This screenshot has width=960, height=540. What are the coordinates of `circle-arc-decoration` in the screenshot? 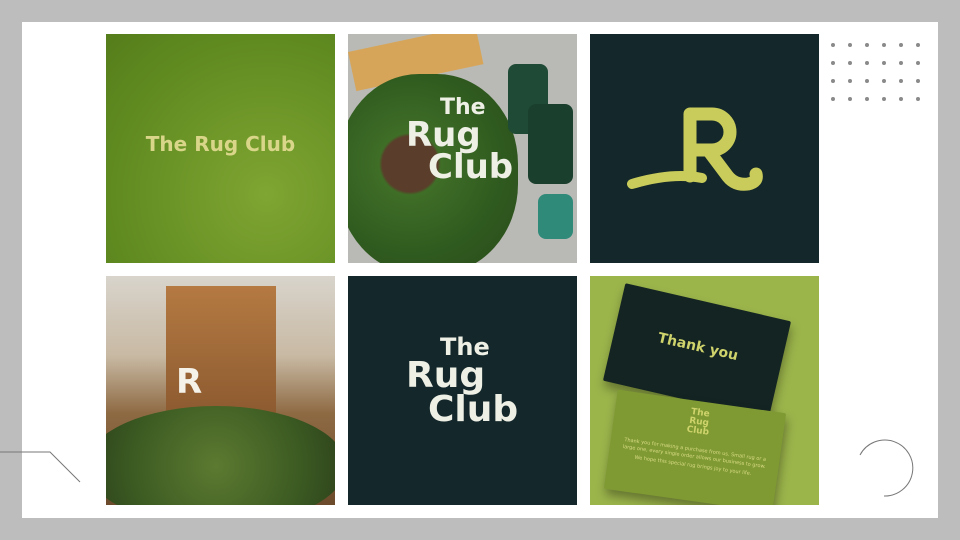 It's located at (886, 468).